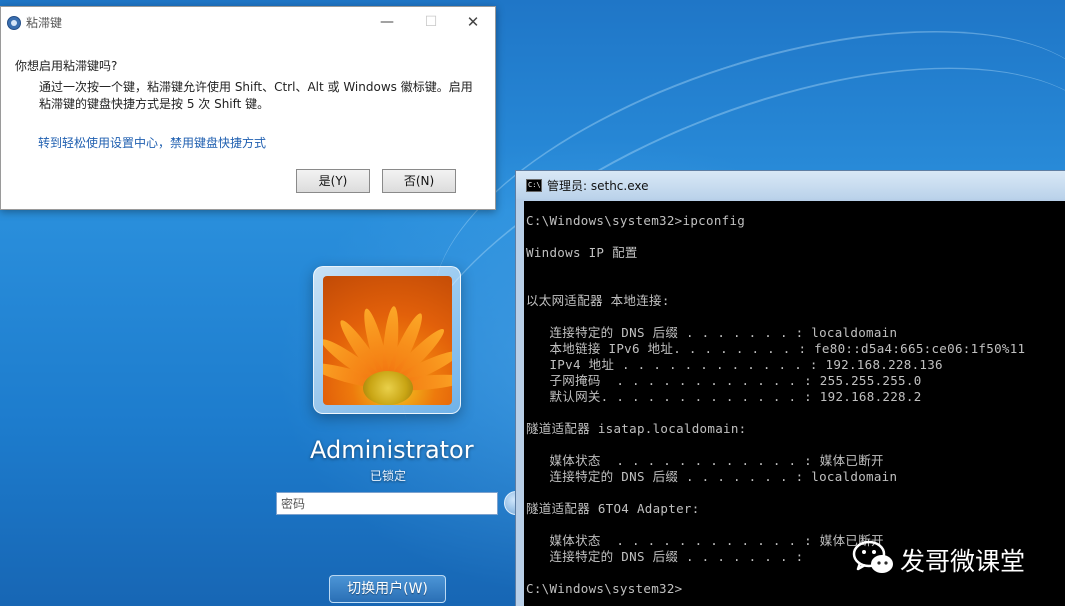 The height and width of the screenshot is (606, 1065). Describe the element at coordinates (387, 23) in the screenshot. I see `minimize-button: —` at that location.